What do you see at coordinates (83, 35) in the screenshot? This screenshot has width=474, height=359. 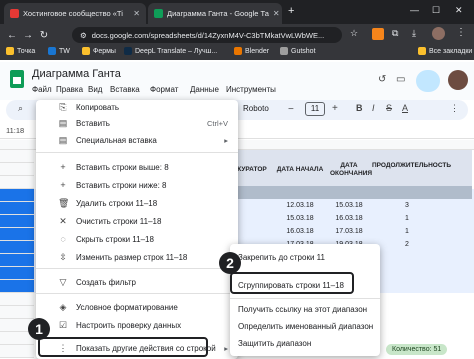 I see `site-info-icon: ⚙` at bounding box center [83, 35].